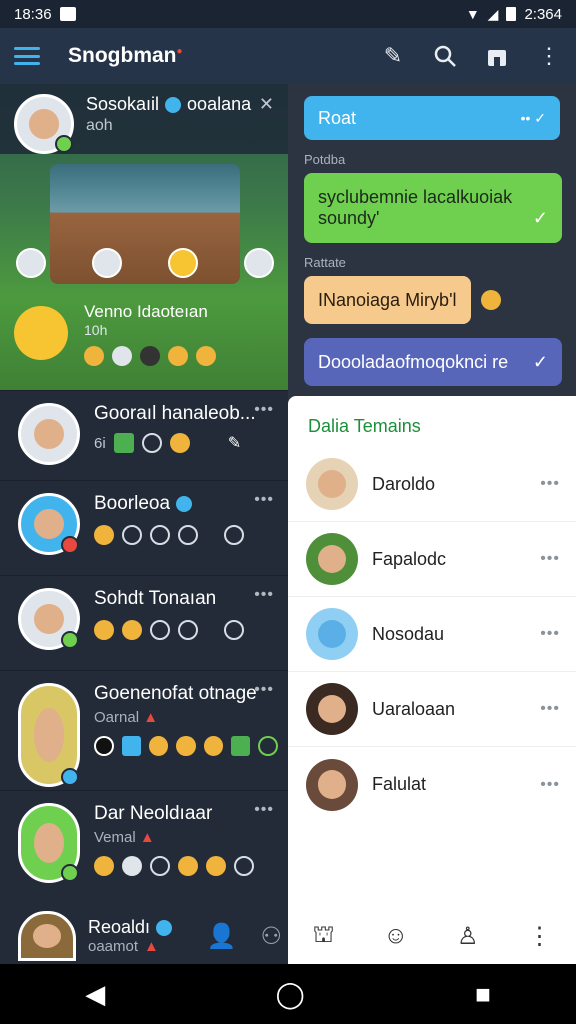 This screenshot has height=1024, width=576. What do you see at coordinates (540, 218) in the screenshot?
I see `read-check-icon: ✓` at bounding box center [540, 218].